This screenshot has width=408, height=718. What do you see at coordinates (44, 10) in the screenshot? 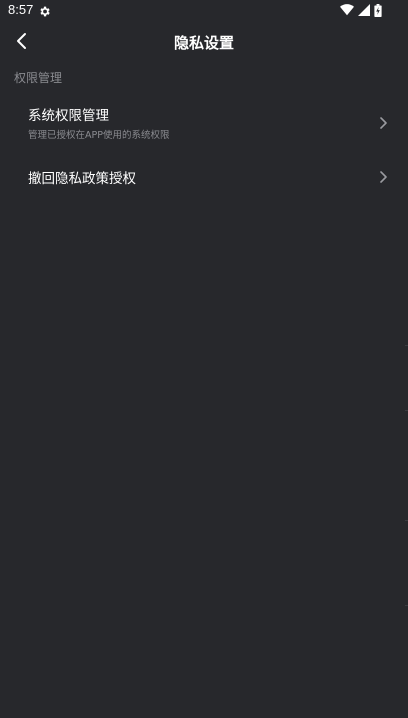
I see `settings-gear-icon` at bounding box center [44, 10].